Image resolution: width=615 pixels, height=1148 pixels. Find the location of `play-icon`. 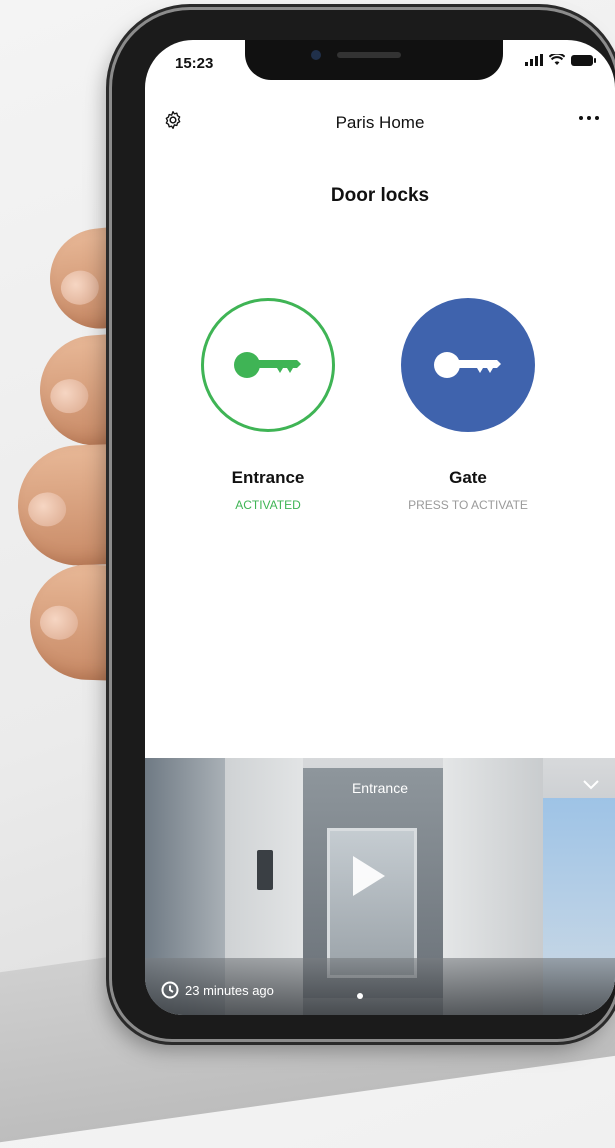

play-icon is located at coordinates (369, 876).